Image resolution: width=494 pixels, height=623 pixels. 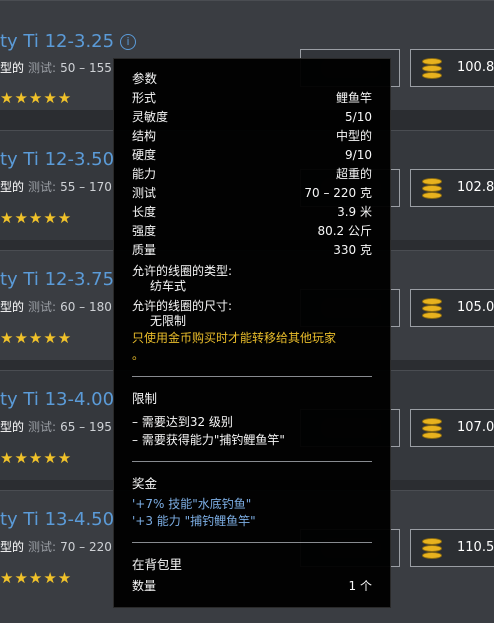 What do you see at coordinates (252, 136) in the screenshot?
I see `param-row: 结构 中型的` at bounding box center [252, 136].